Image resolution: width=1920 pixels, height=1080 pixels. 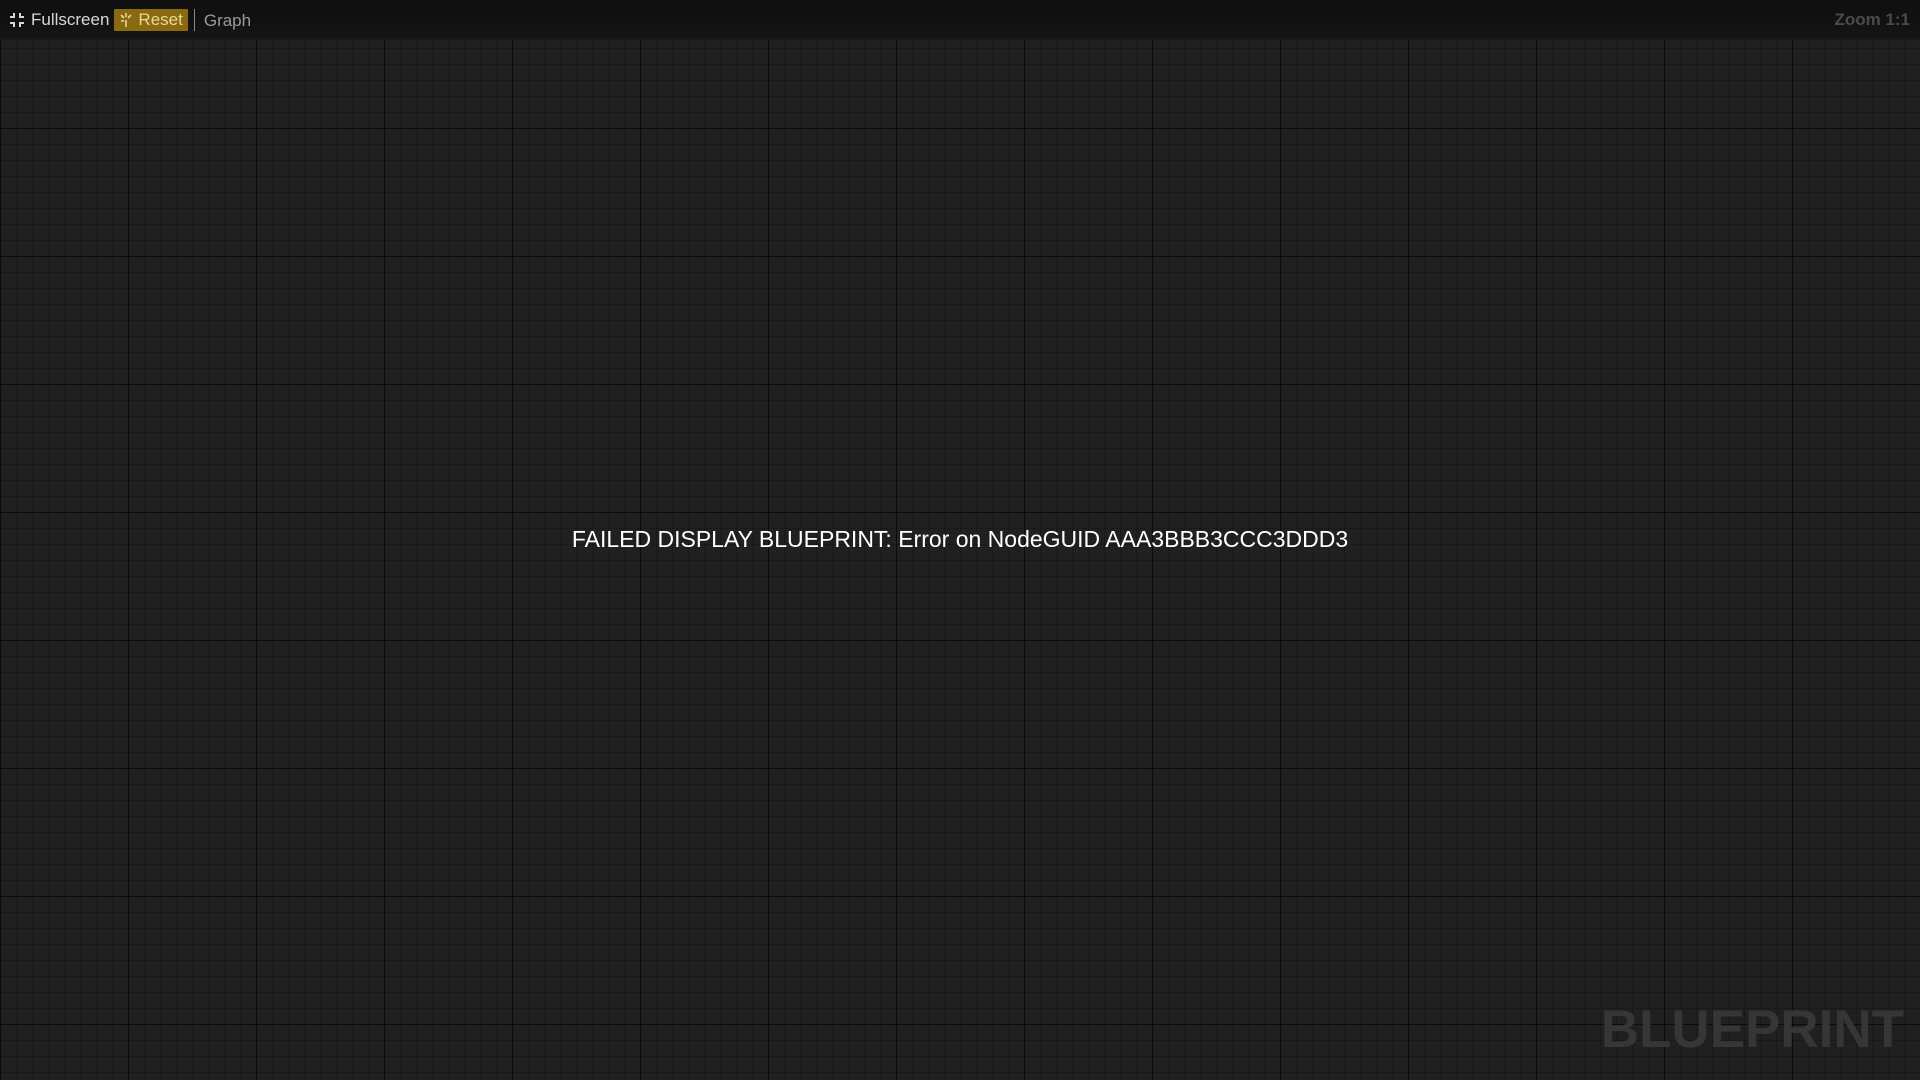 I want to click on toolbar-divider, so click(x=194, y=19).